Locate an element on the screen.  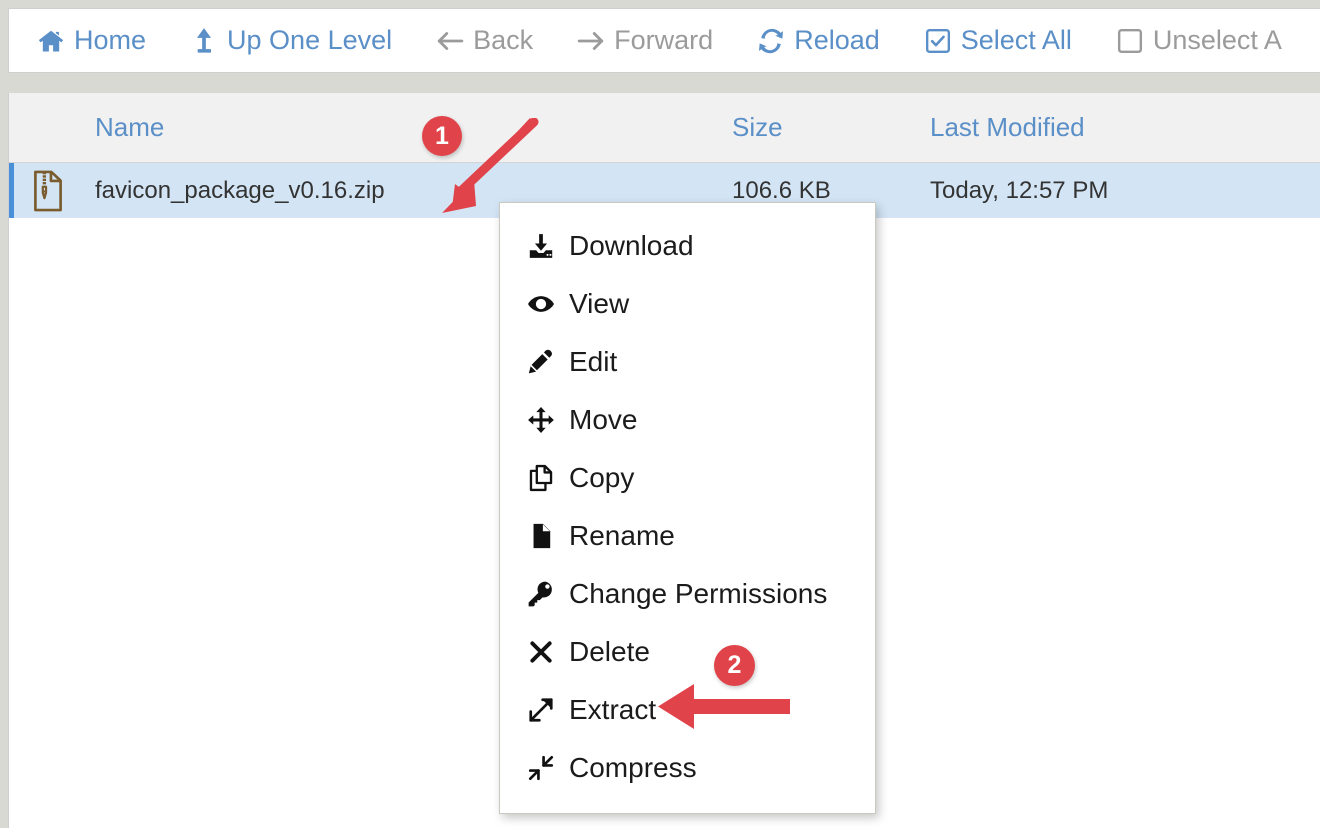
context-menu-item-view: View is located at coordinates (687, 304).